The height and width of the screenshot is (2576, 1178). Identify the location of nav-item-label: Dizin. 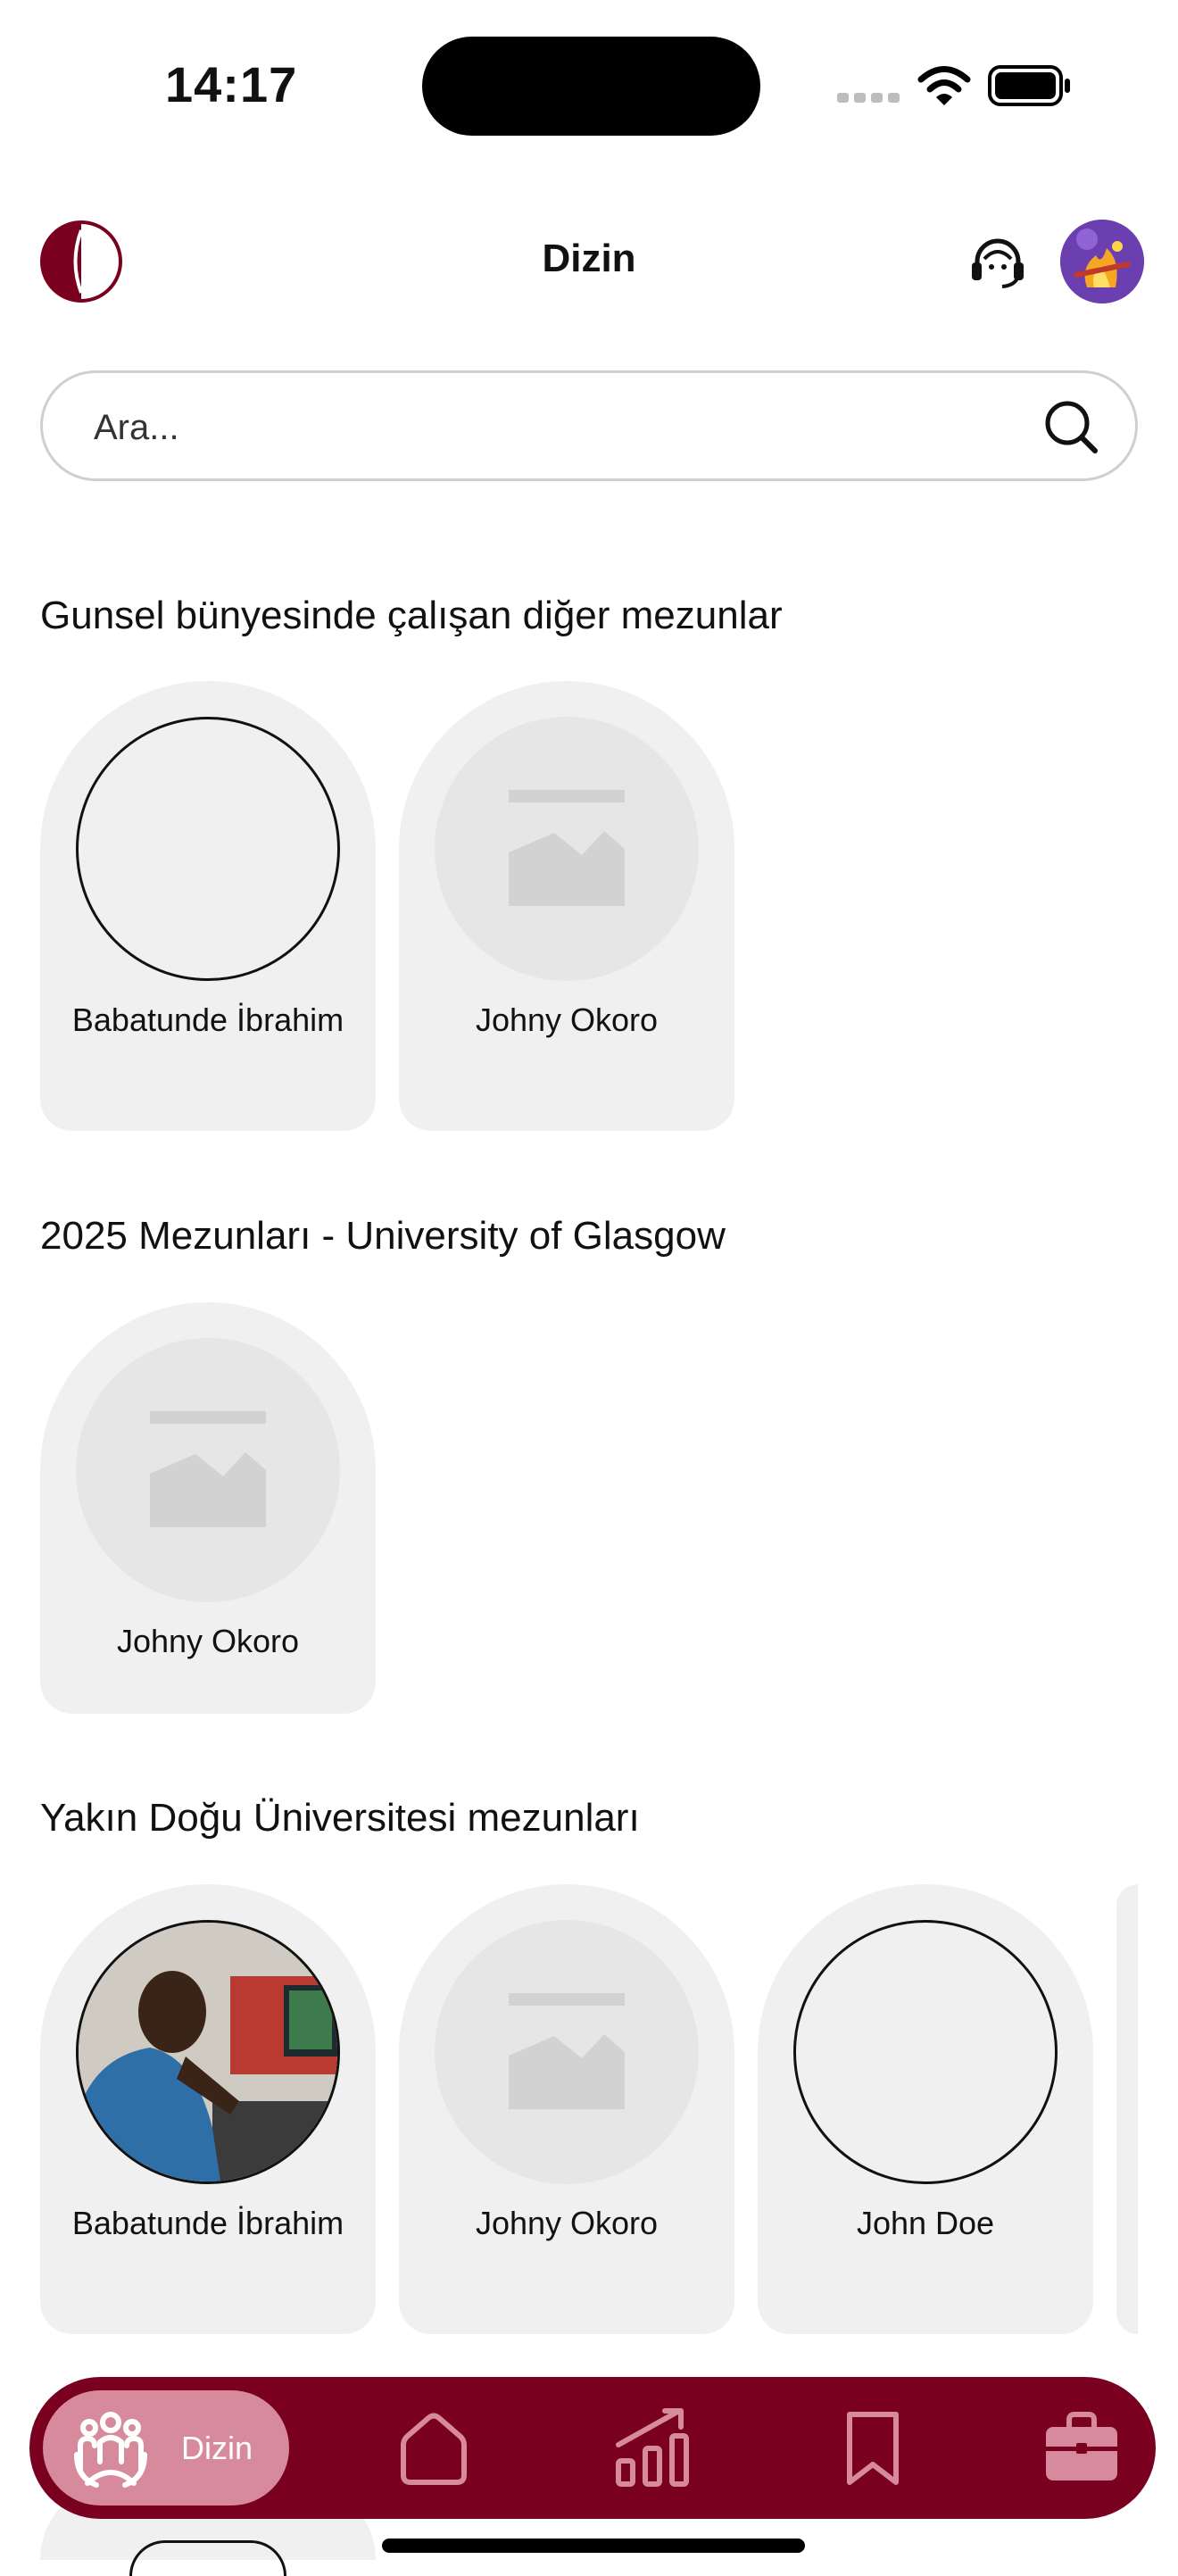
(217, 2448).